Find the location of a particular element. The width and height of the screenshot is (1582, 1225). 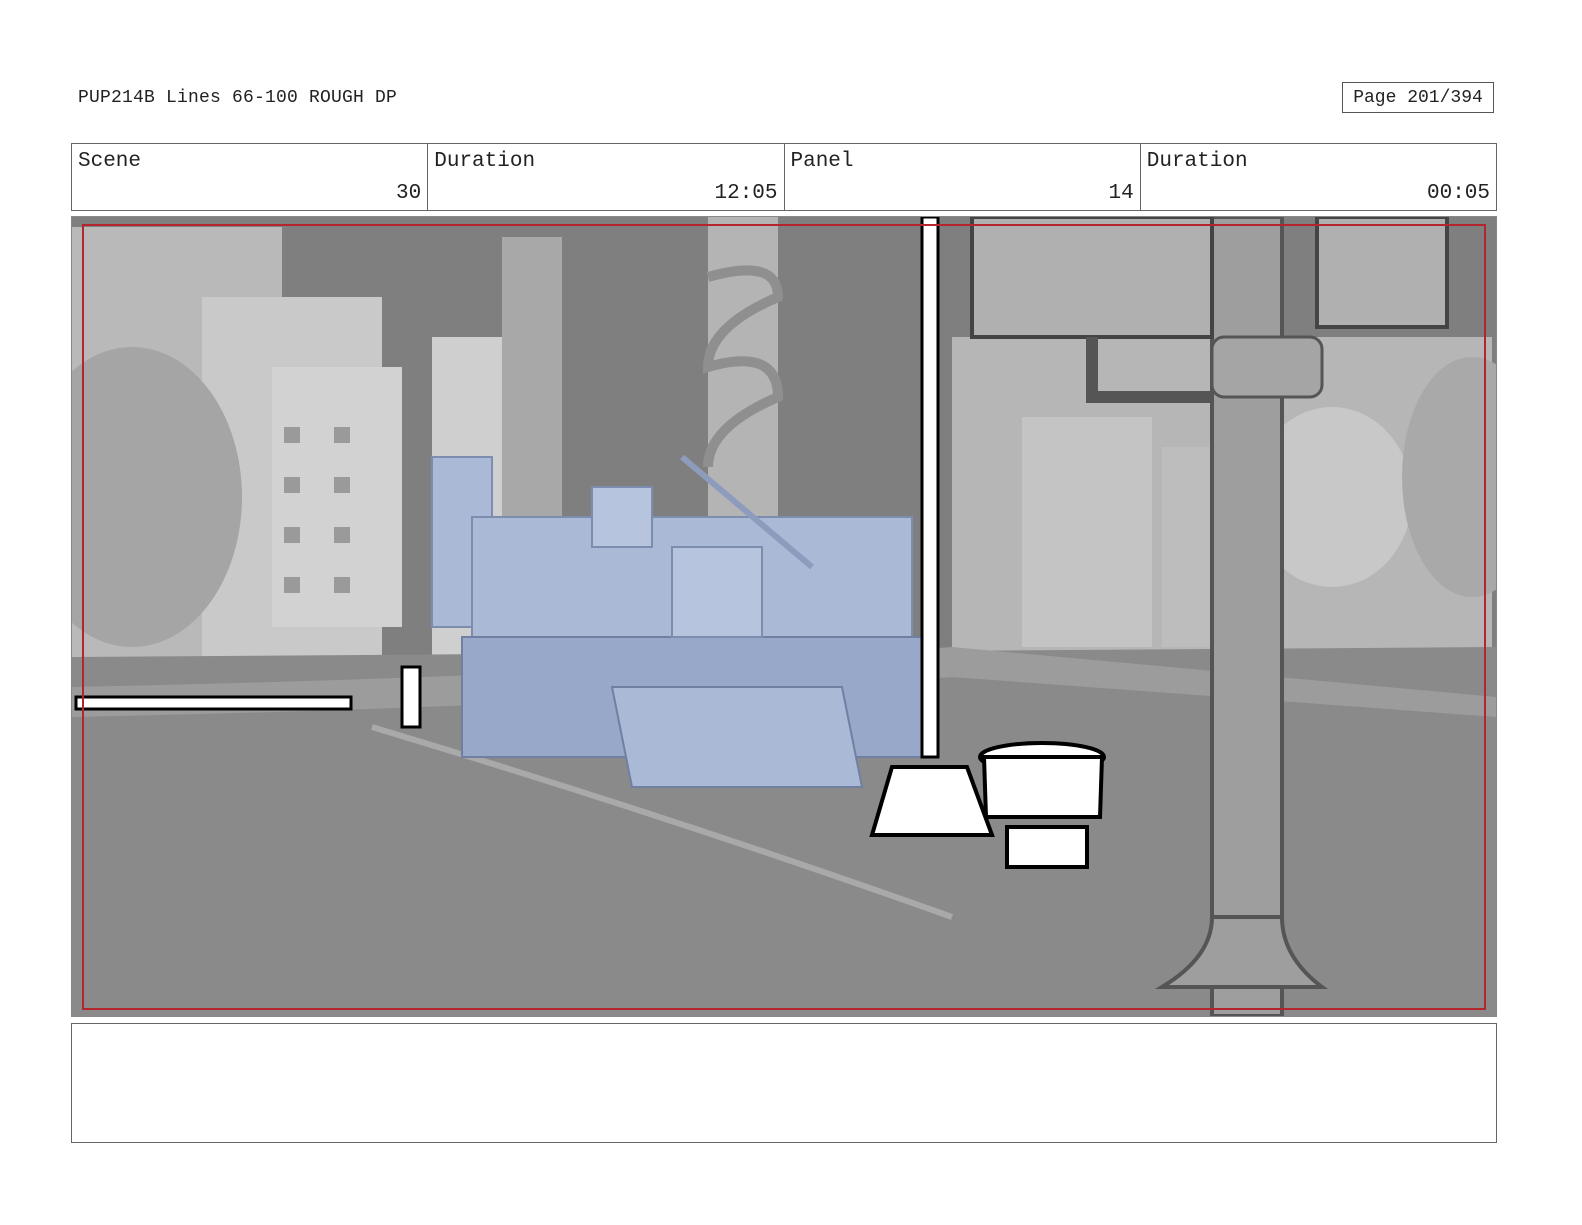

panel-duration-label: Duration is located at coordinates (1197, 161).